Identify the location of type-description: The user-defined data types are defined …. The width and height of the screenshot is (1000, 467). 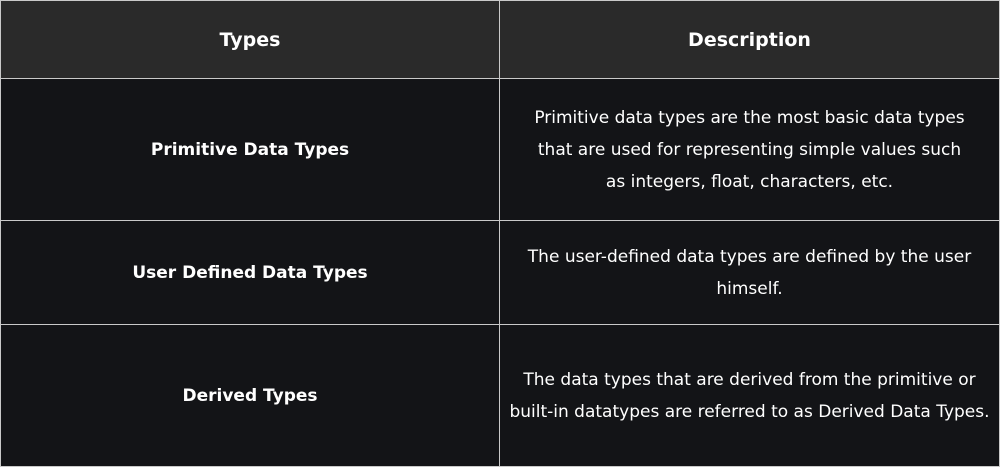
(749, 272).